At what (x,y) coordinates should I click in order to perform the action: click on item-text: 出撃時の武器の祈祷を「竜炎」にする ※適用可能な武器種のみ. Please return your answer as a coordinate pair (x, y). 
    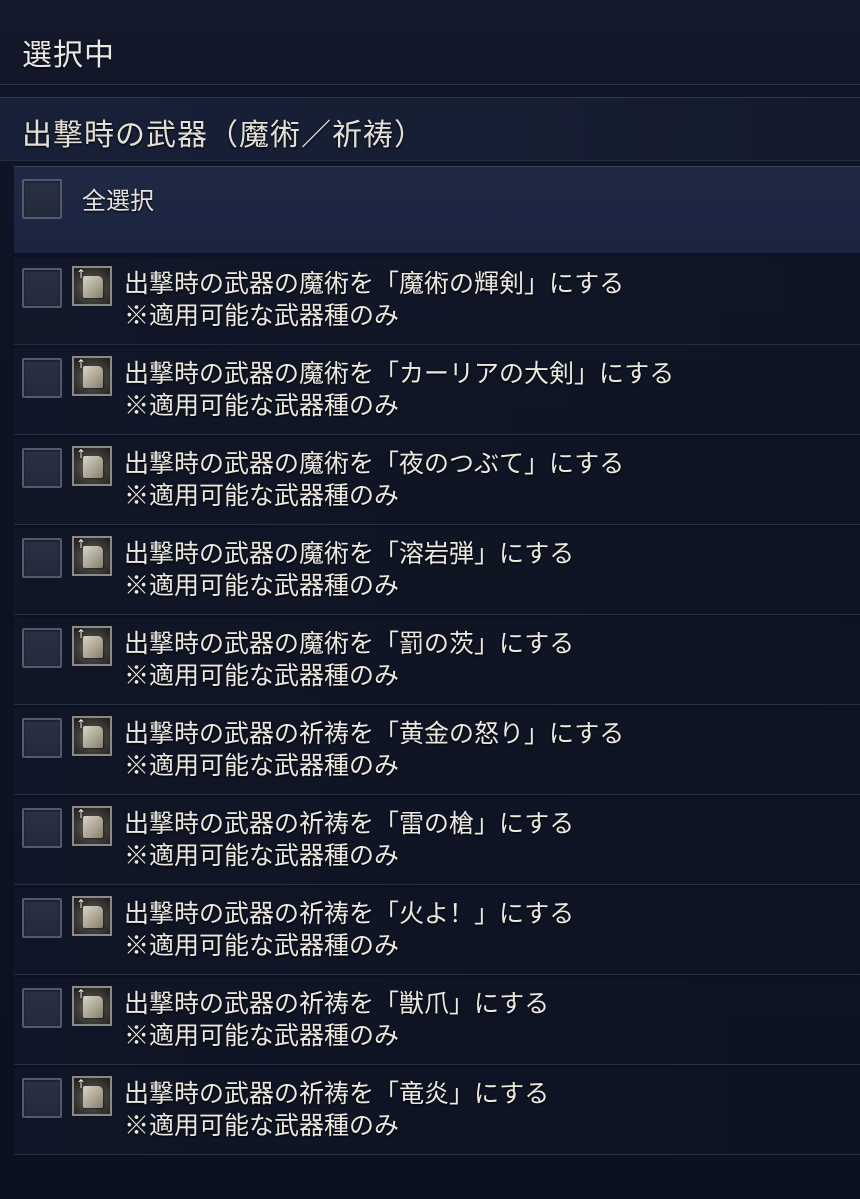
    Looking at the image, I should click on (336, 1110).